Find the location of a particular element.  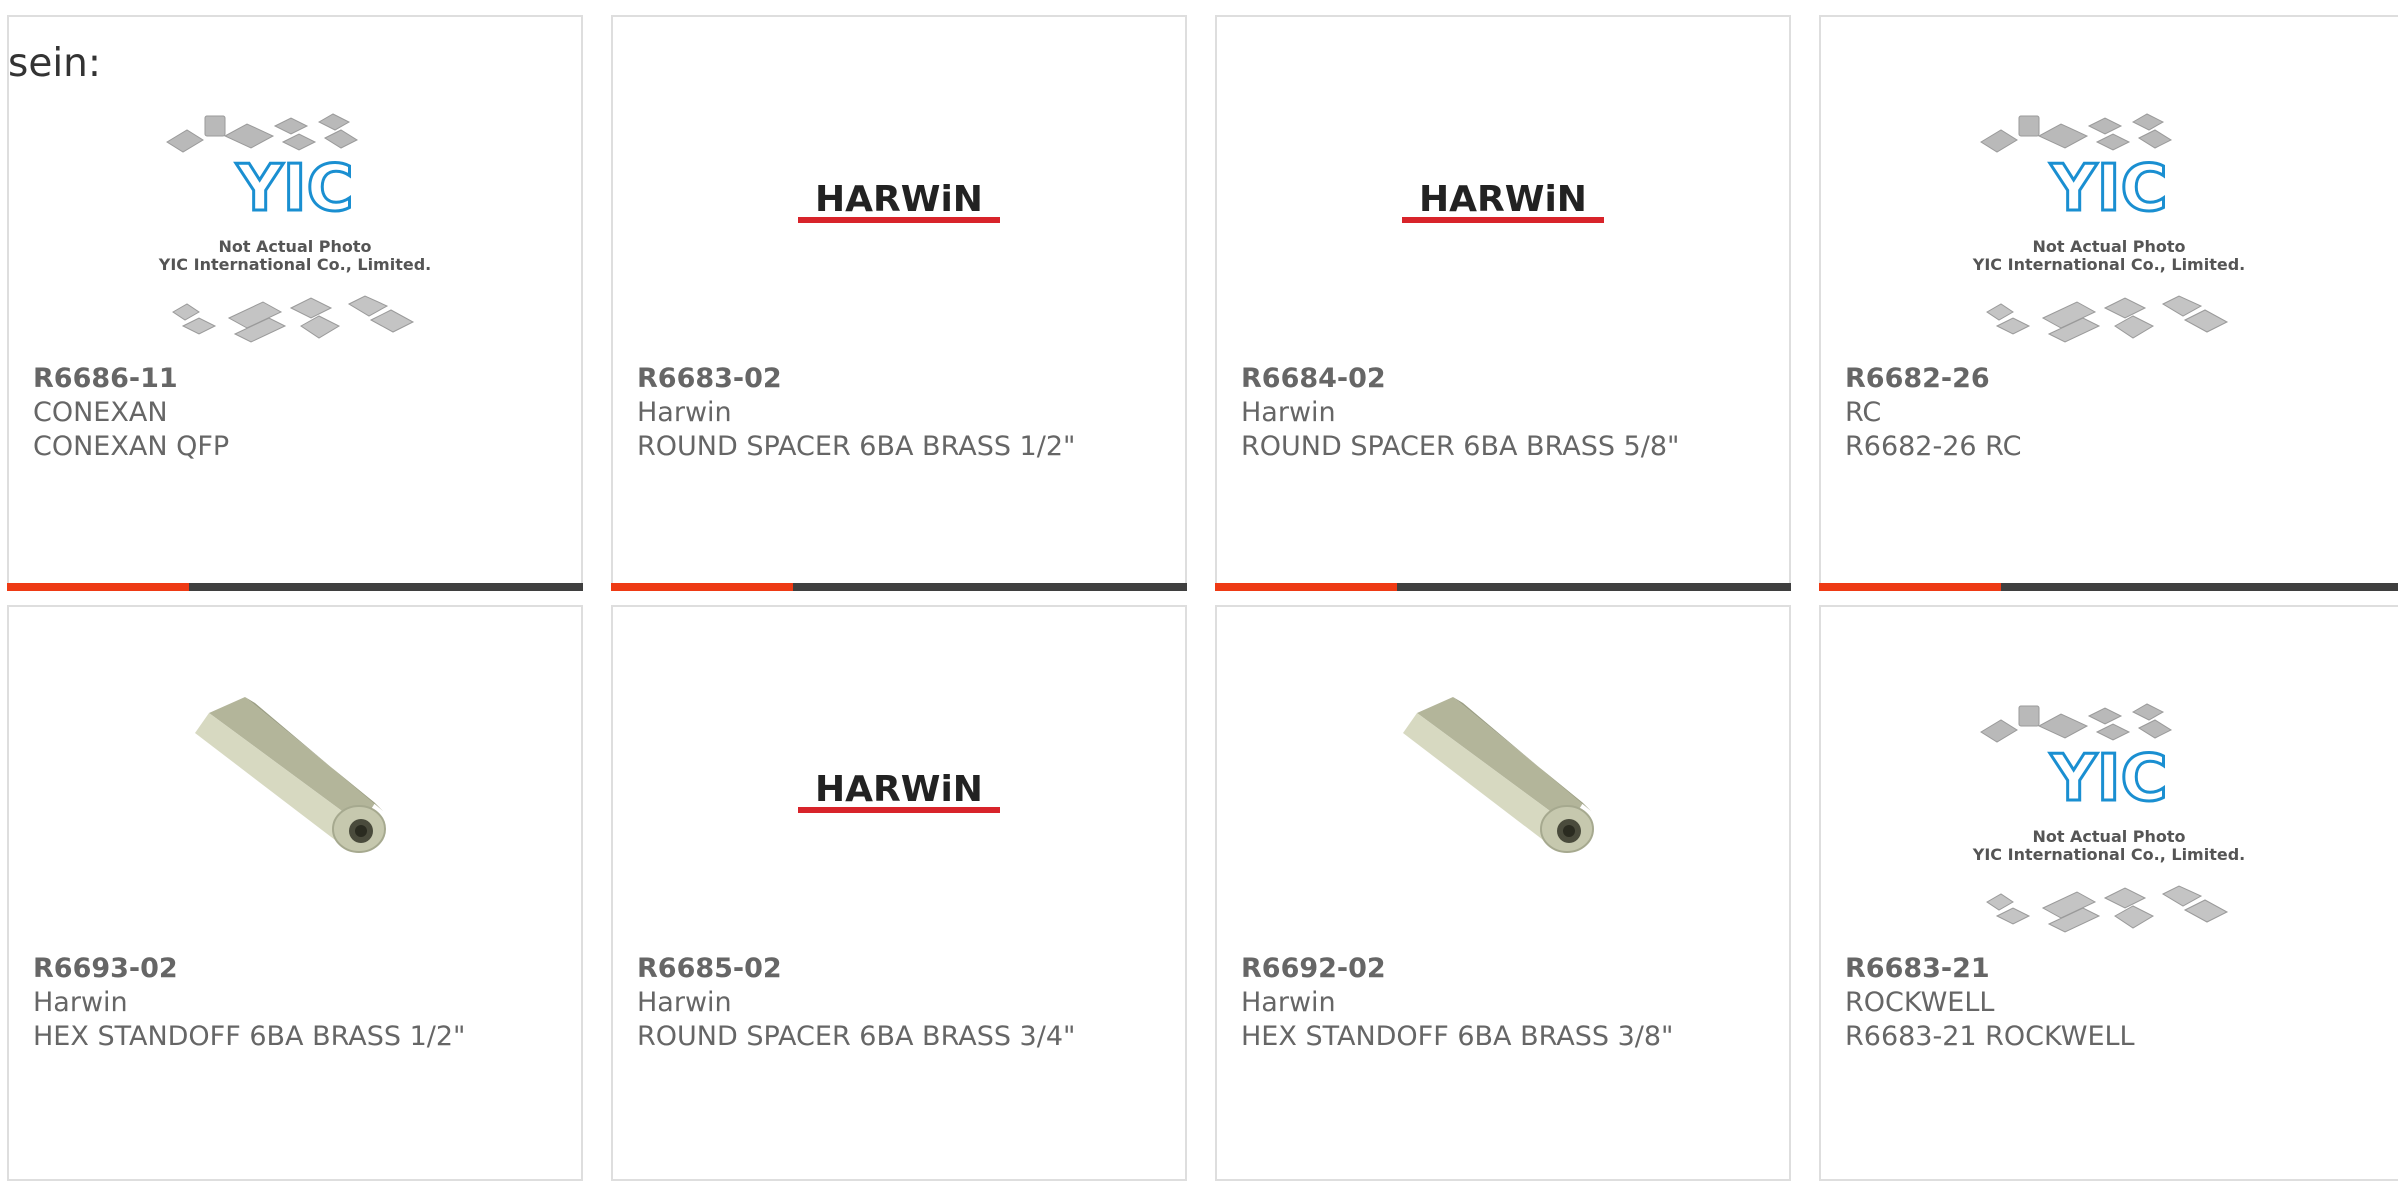

part-number: R6684-02 is located at coordinates (1507, 379).